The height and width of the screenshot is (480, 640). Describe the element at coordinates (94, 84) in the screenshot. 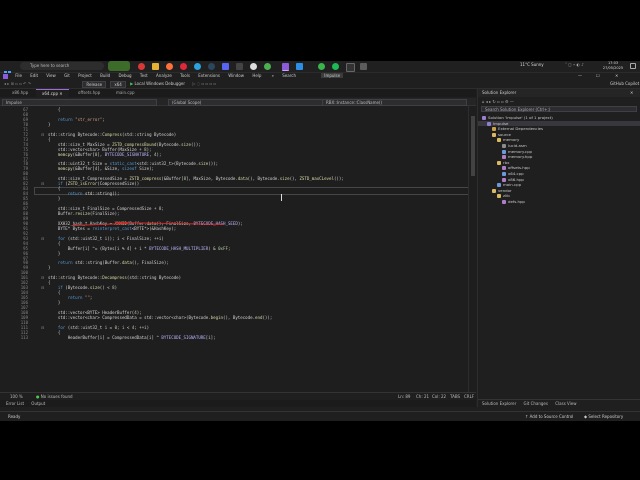

I see `configuration-select: Release` at that location.